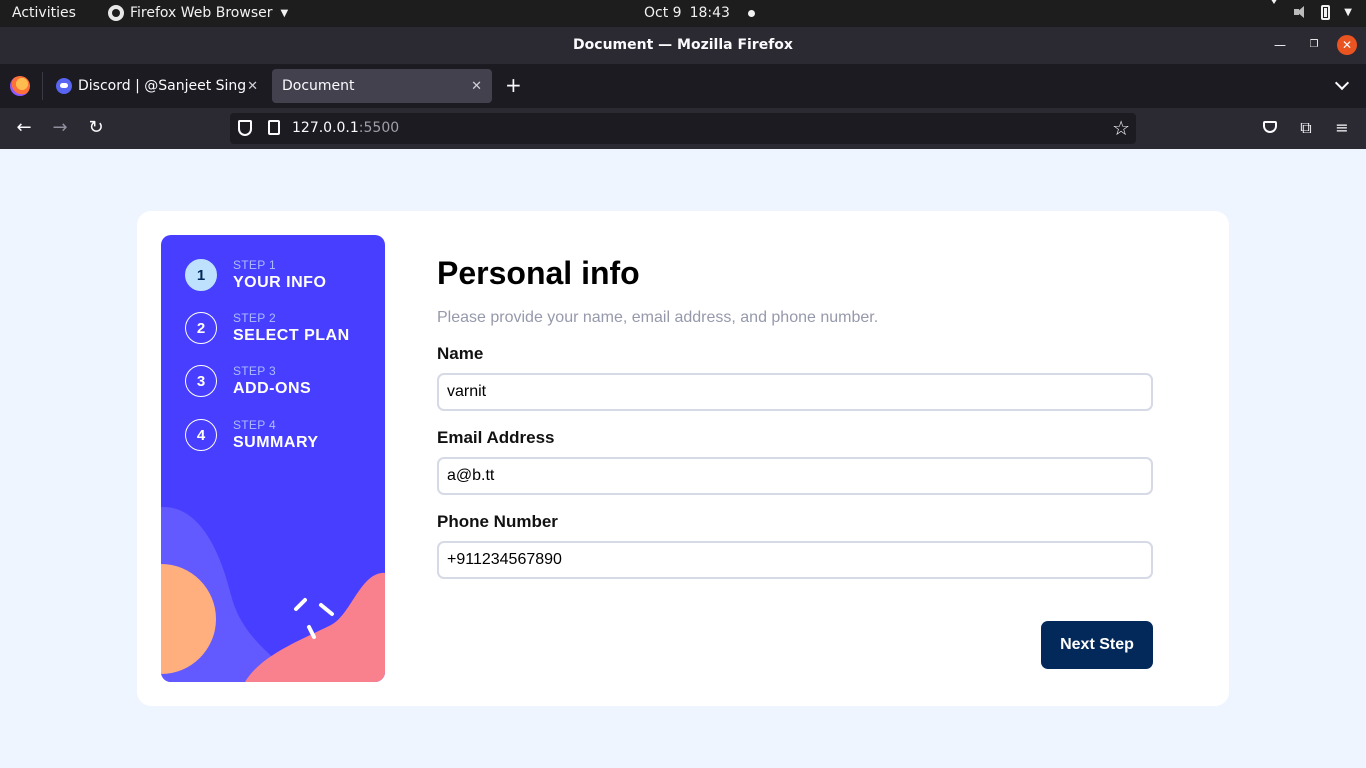 The image size is (1366, 768). I want to click on tab-strip: Discord | @Sanjeet Singh ✕ Document ✕ +, so click(683, 86).